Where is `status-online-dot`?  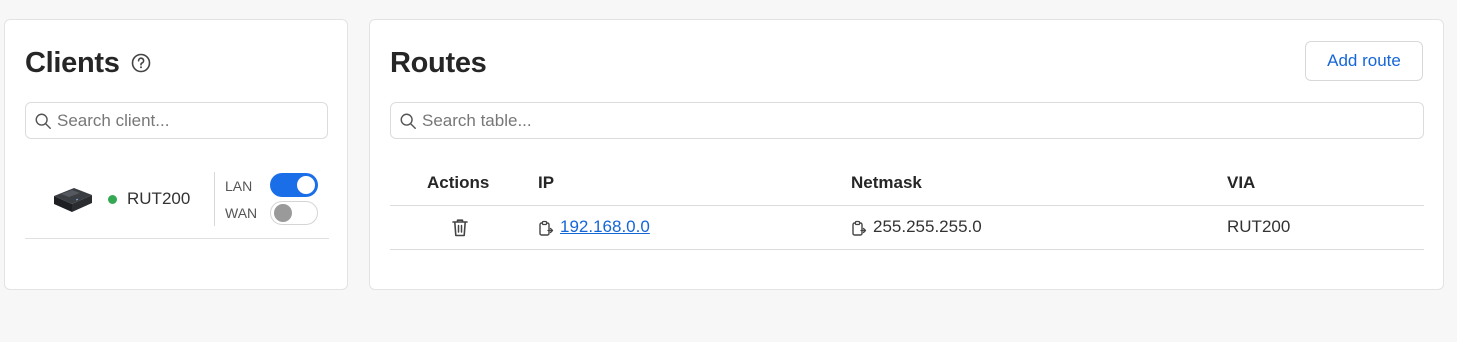 status-online-dot is located at coordinates (112, 199).